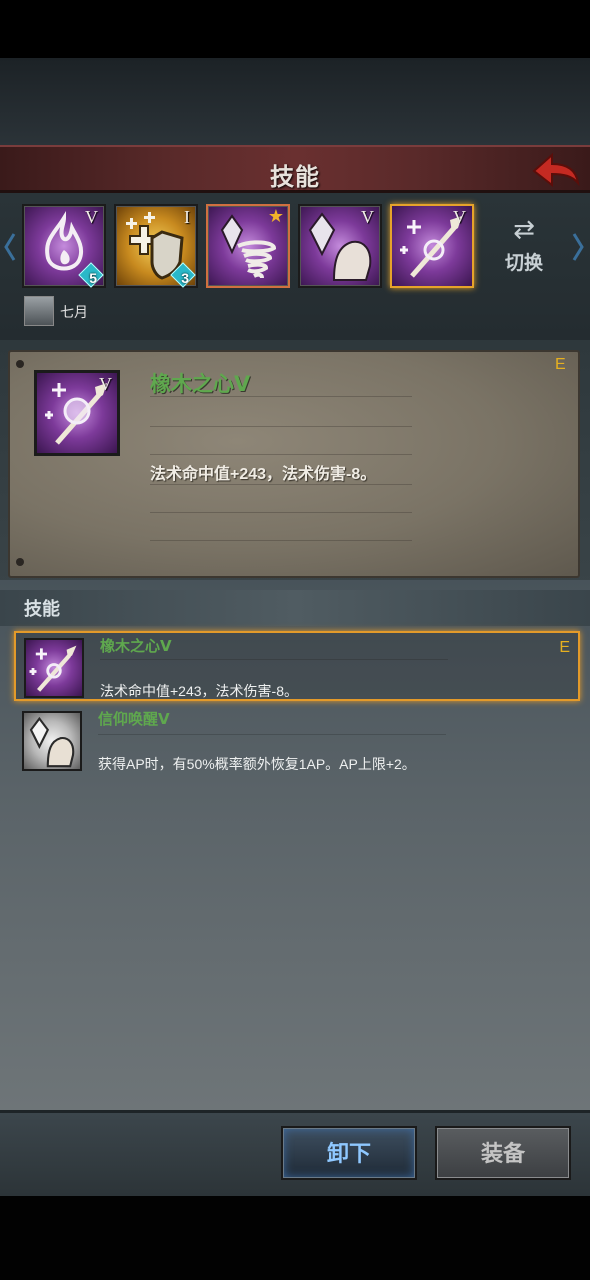 This screenshot has width=590, height=1280. I want to click on crystal-arm-icon, so click(52, 742).